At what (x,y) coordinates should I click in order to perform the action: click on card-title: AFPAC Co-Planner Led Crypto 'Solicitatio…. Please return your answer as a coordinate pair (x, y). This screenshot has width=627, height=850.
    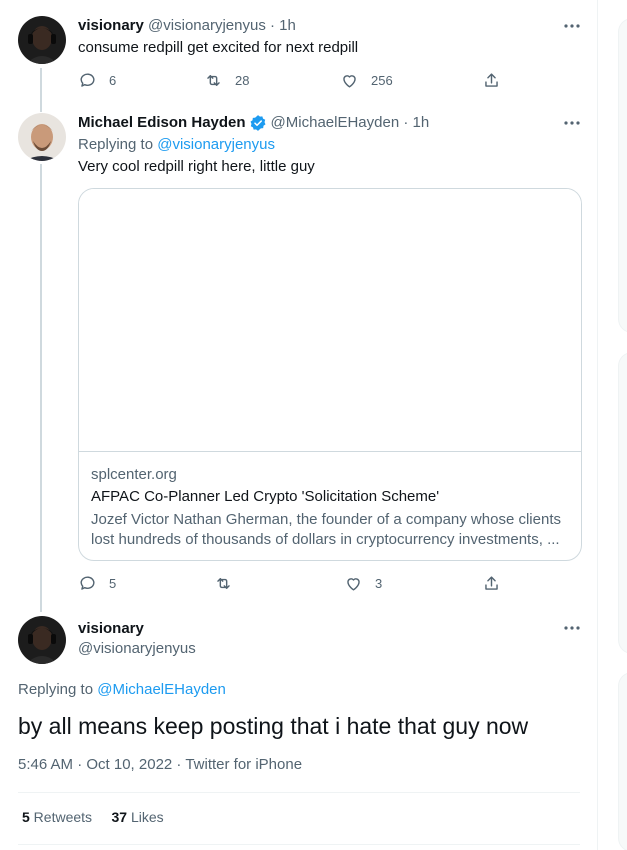
    Looking at the image, I should click on (265, 496).